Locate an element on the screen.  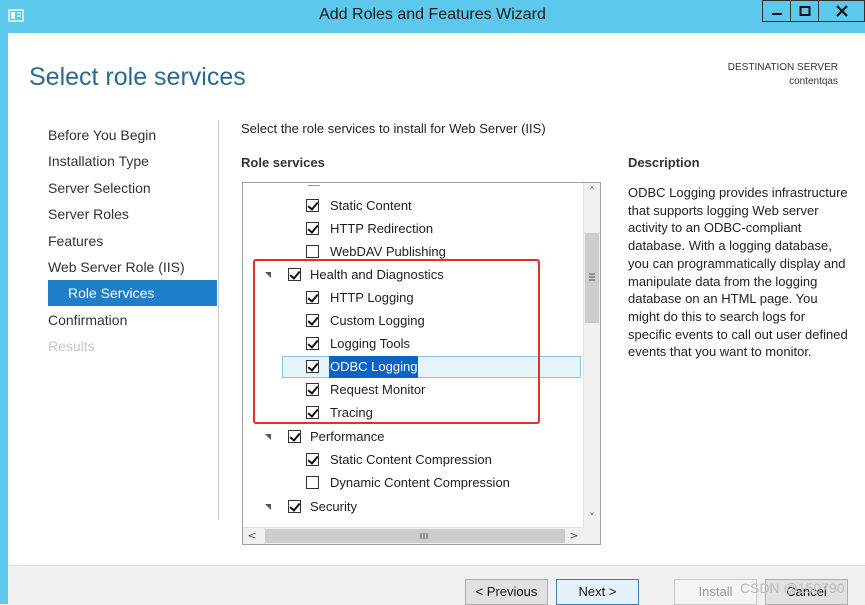
tree-item-label: Performance is located at coordinates (347, 436).